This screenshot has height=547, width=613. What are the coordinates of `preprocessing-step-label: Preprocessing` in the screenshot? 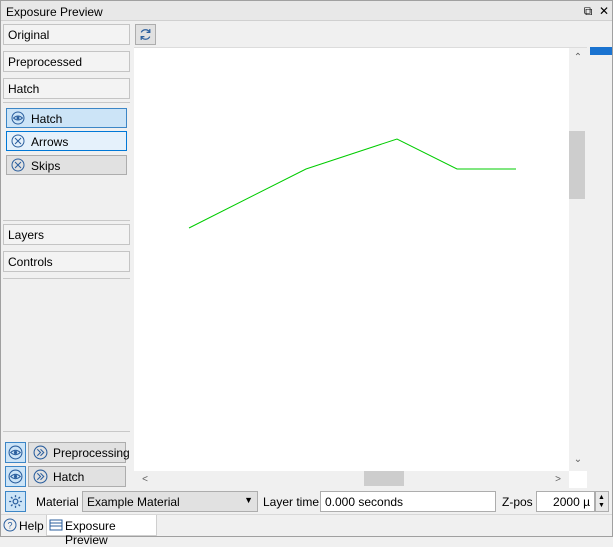 It's located at (91, 453).